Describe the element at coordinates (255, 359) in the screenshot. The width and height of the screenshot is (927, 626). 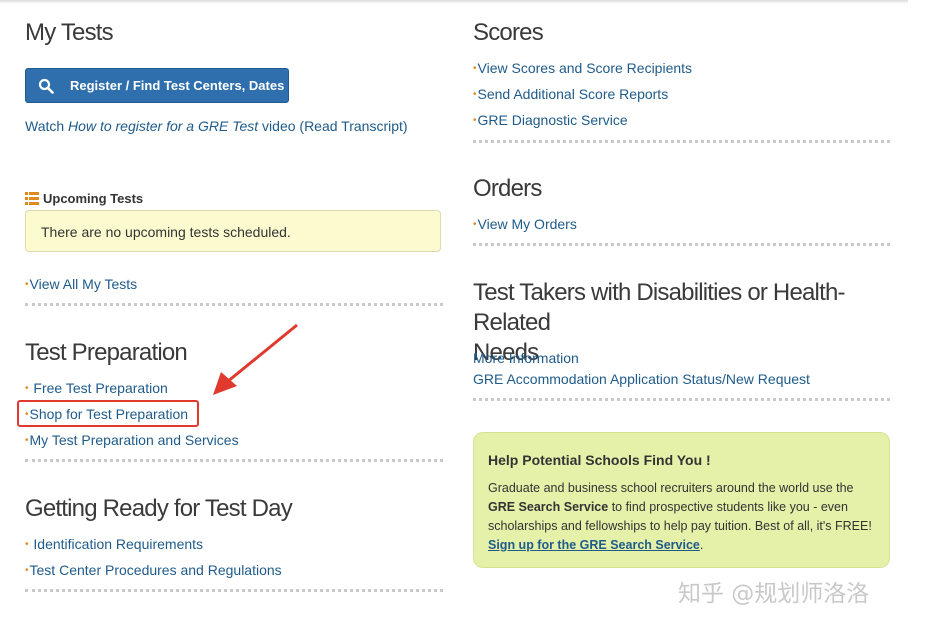
I see `arrow-annotation-icon` at that location.